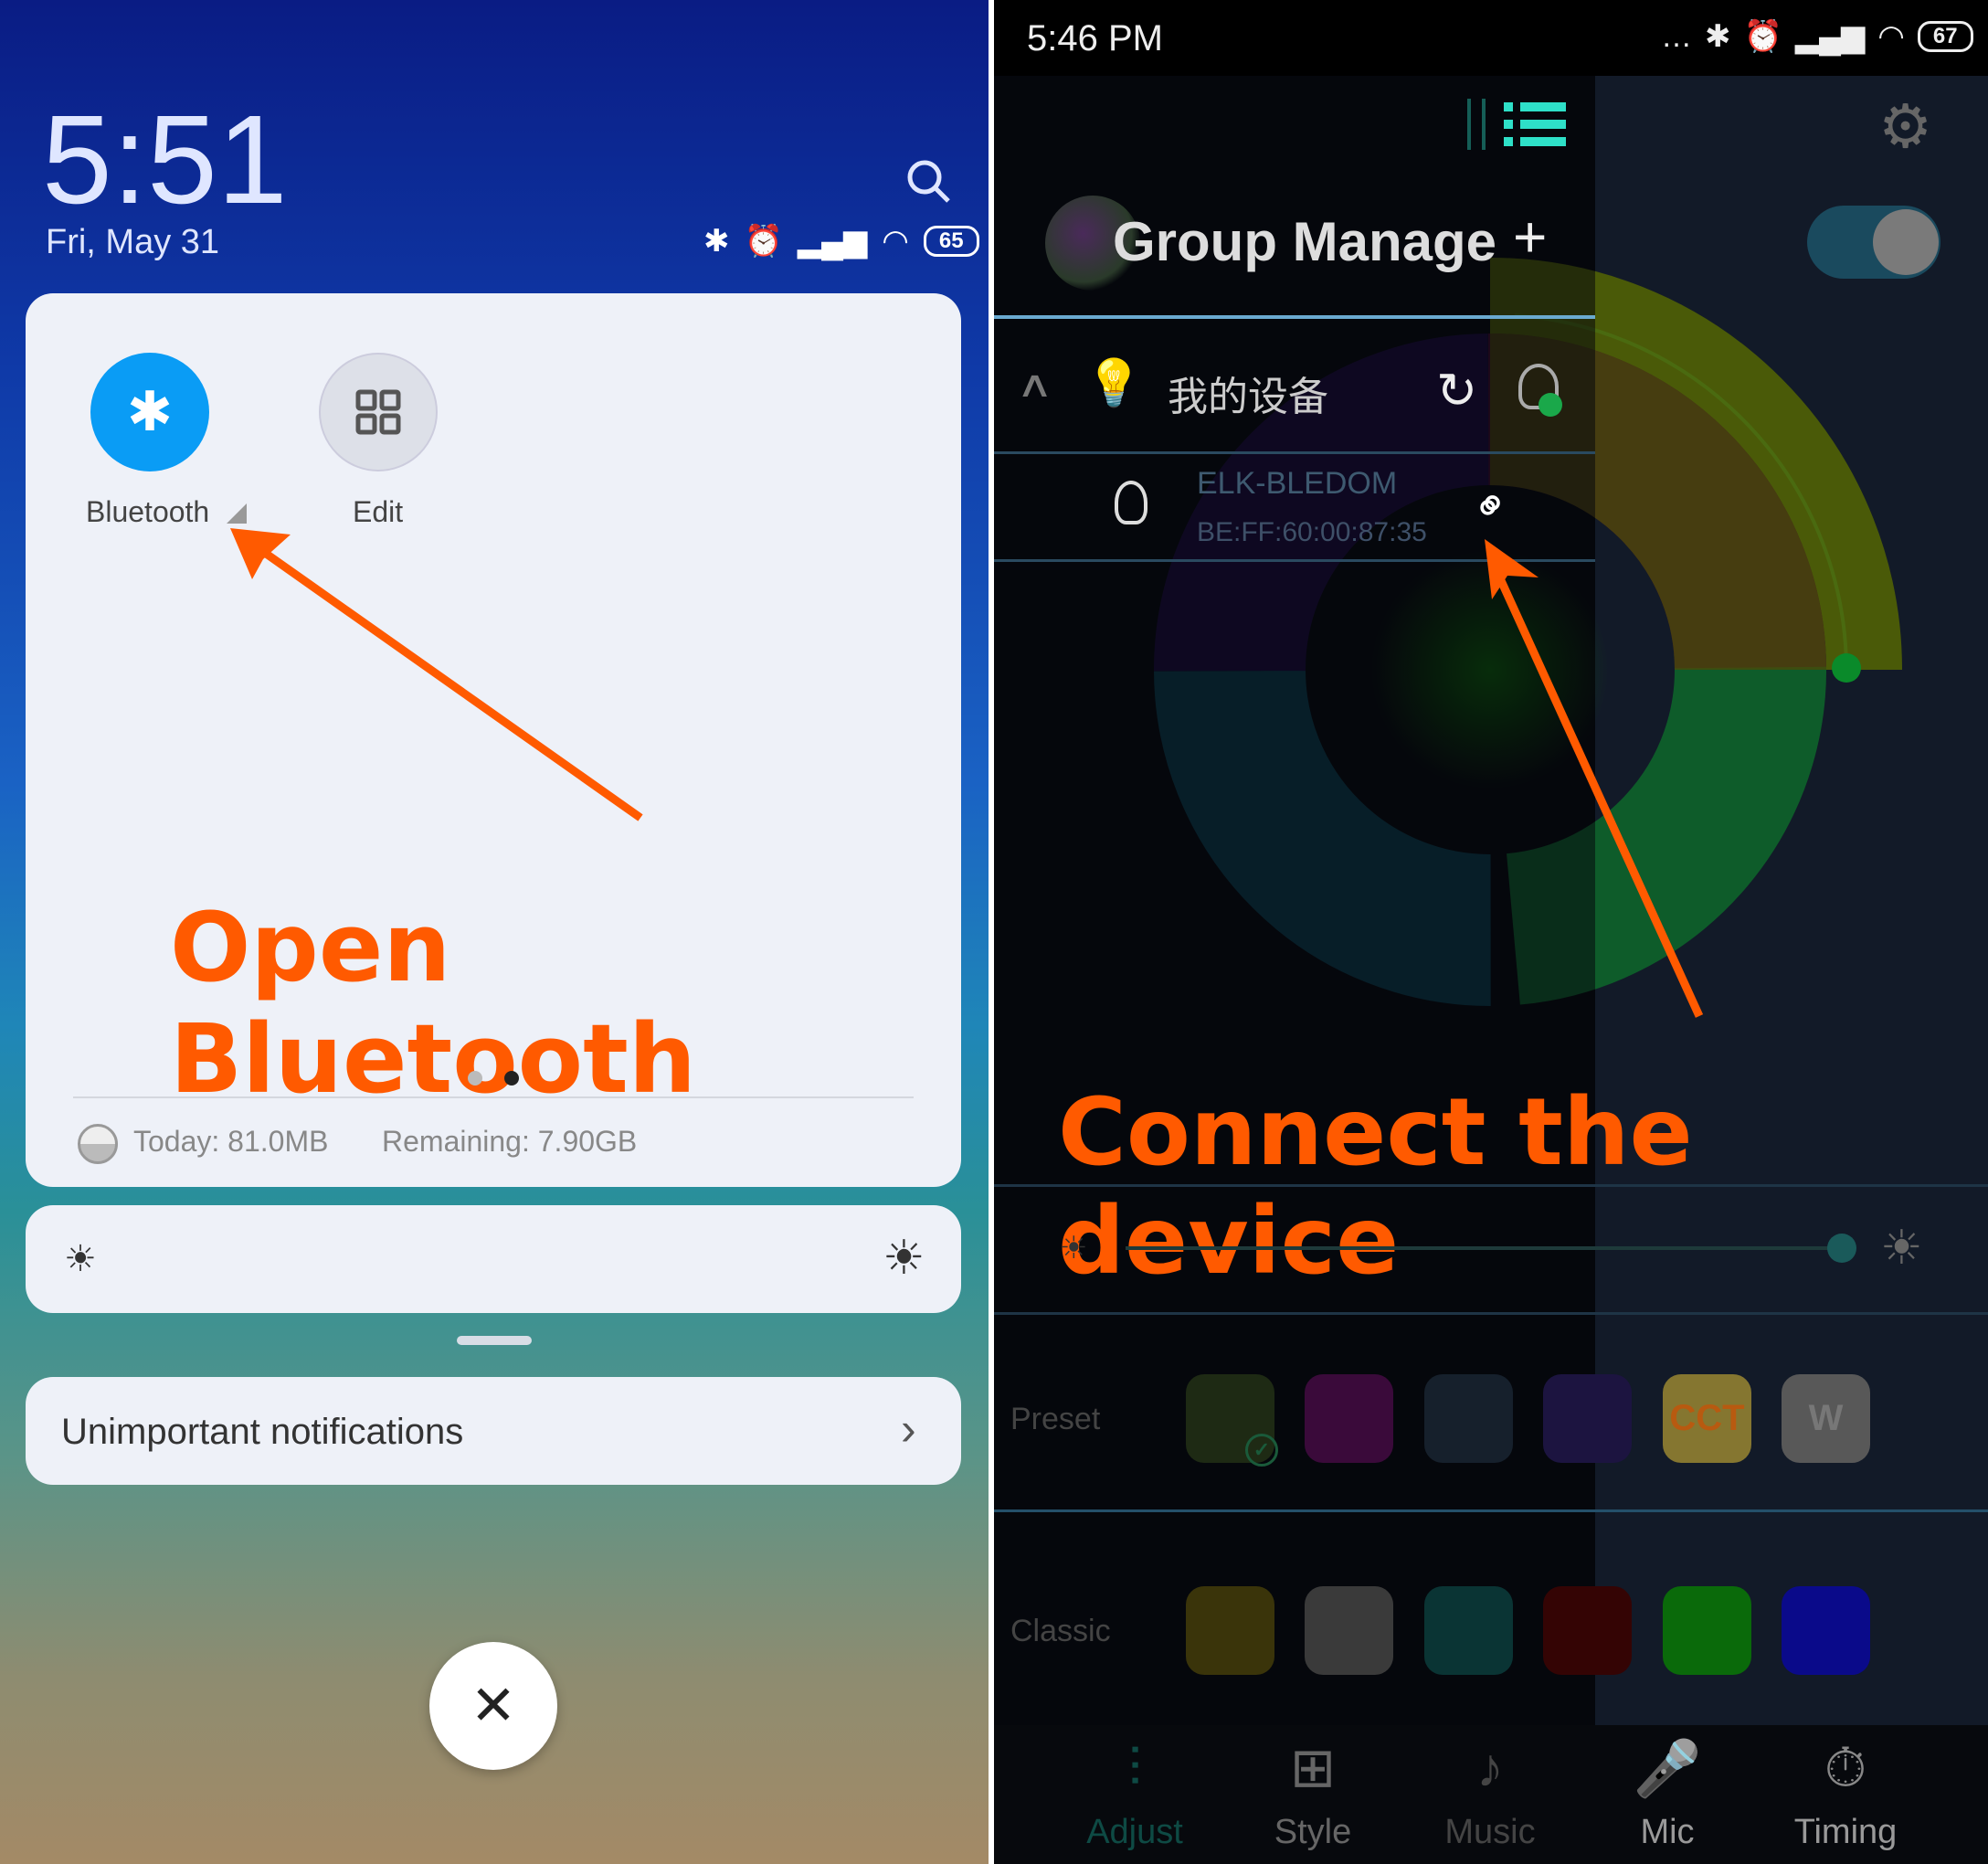 The image size is (1988, 1864). I want to click on status-bar: 5:46 PM … ✱ ⏰ ▂▄▆ ◠ 67, so click(1491, 38).